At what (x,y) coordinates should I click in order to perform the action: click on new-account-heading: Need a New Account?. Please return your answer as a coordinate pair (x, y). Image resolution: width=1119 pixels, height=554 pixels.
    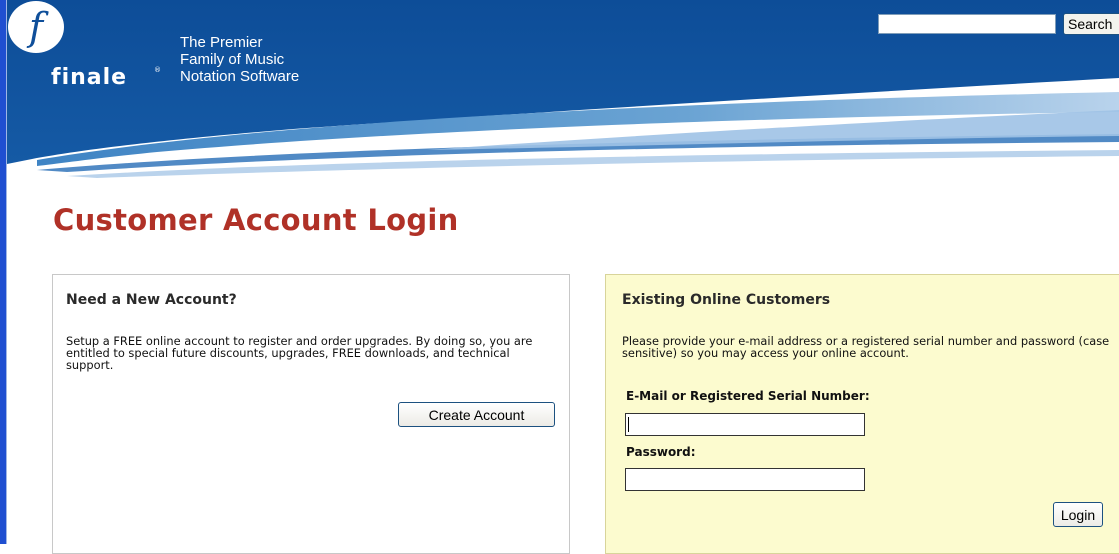
    Looking at the image, I should click on (151, 300).